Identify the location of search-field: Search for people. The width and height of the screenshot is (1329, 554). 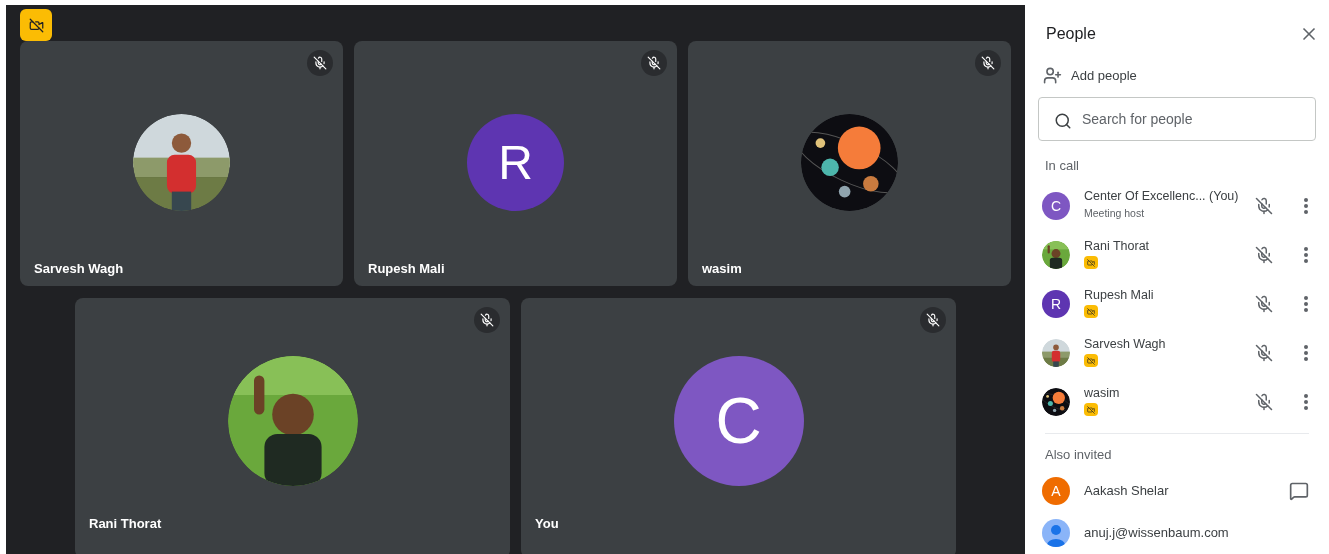
(1177, 119).